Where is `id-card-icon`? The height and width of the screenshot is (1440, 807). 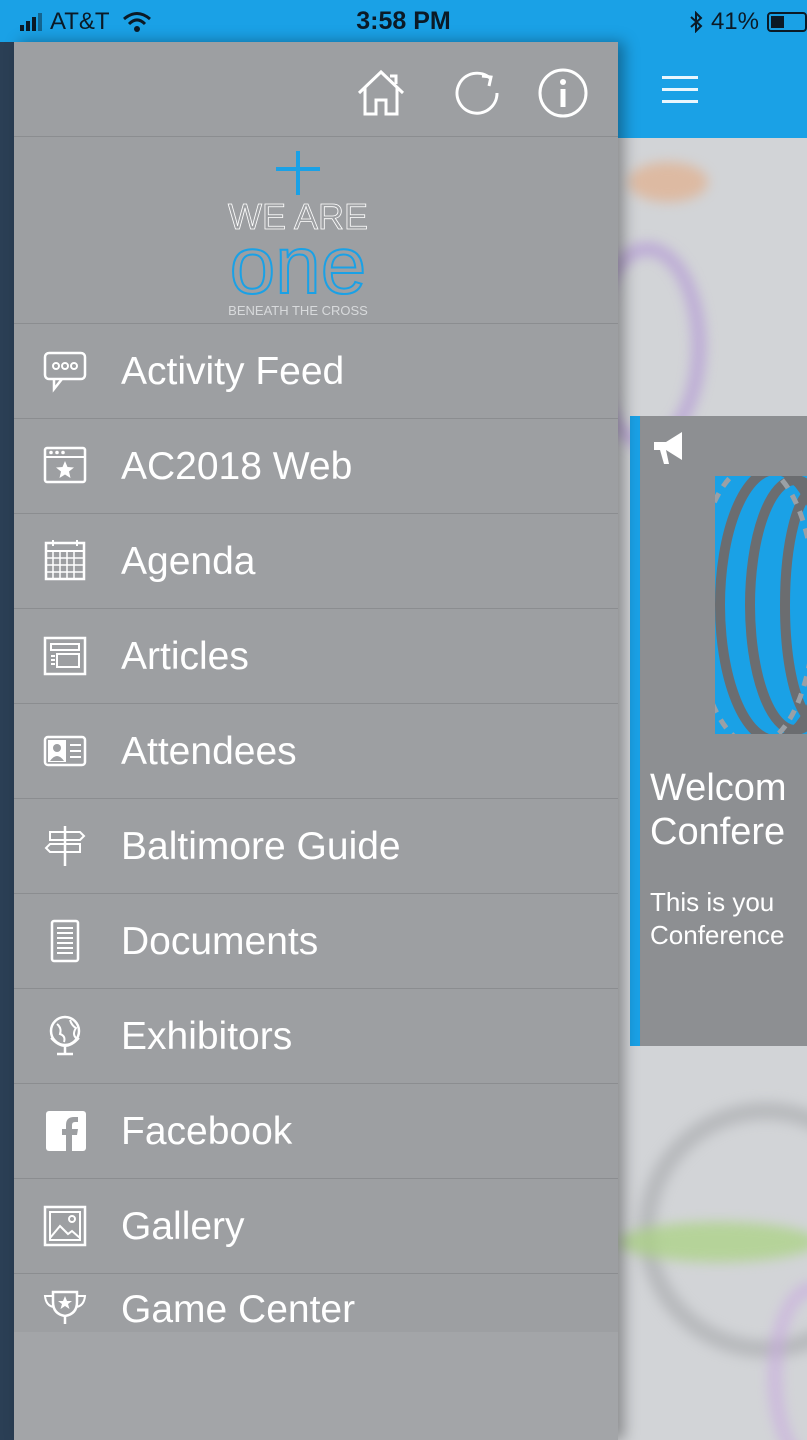 id-card-icon is located at coordinates (65, 751).